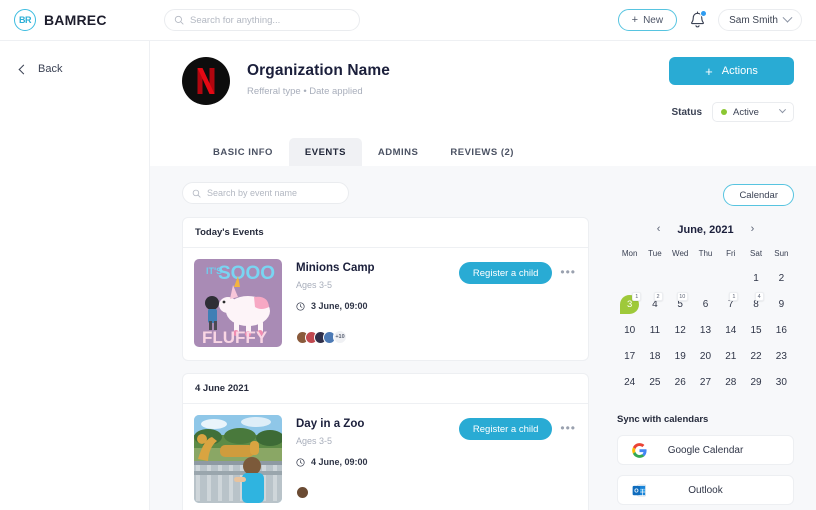 This screenshot has width=816, height=510. I want to click on calendar-day-today: 31, so click(629, 303).